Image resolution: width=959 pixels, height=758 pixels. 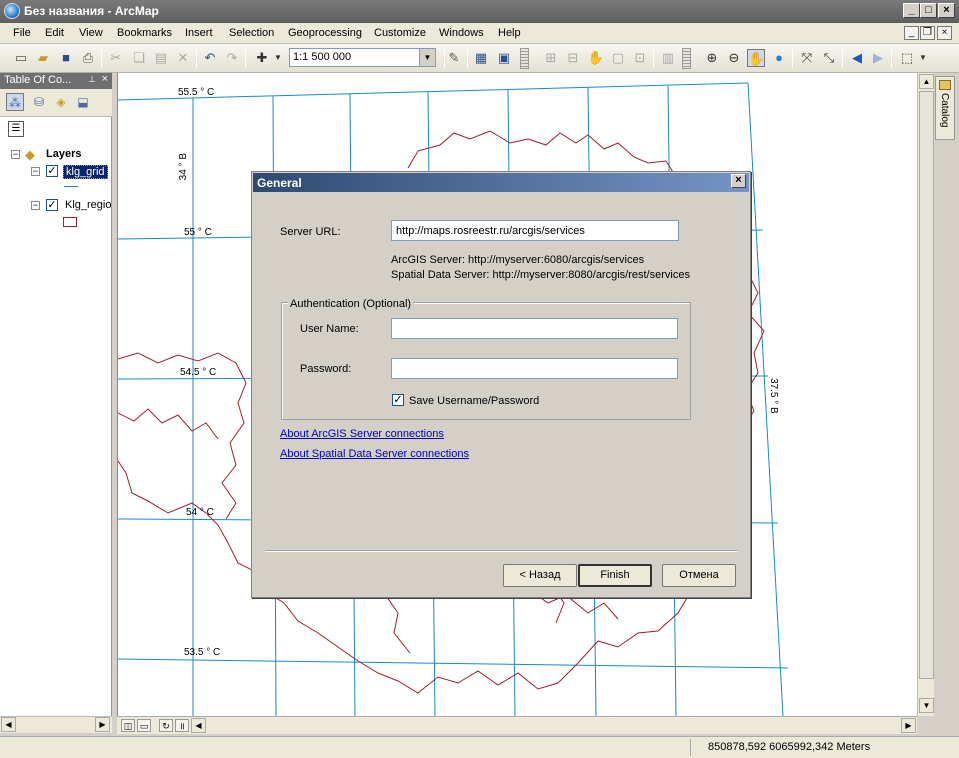 What do you see at coordinates (278, 58) in the screenshot?
I see `add-data-dropdown-icon: ▼` at bounding box center [278, 58].